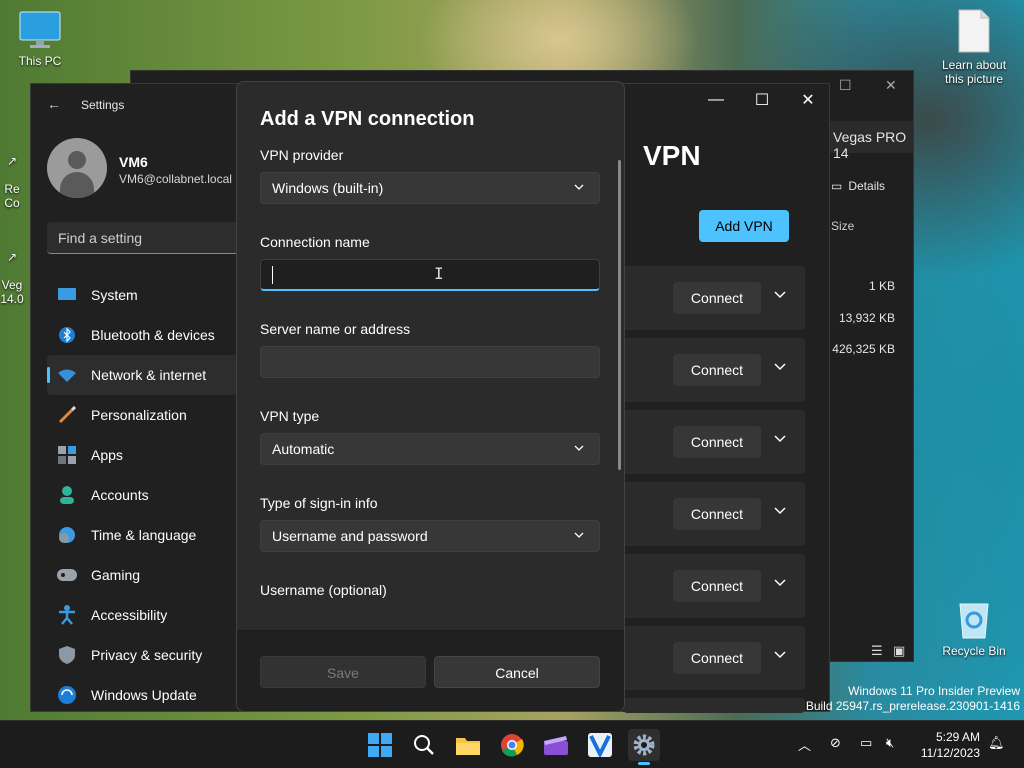  I want to click on taskbar-clock: 5:29 AM 11/12/2023, so click(950, 745).